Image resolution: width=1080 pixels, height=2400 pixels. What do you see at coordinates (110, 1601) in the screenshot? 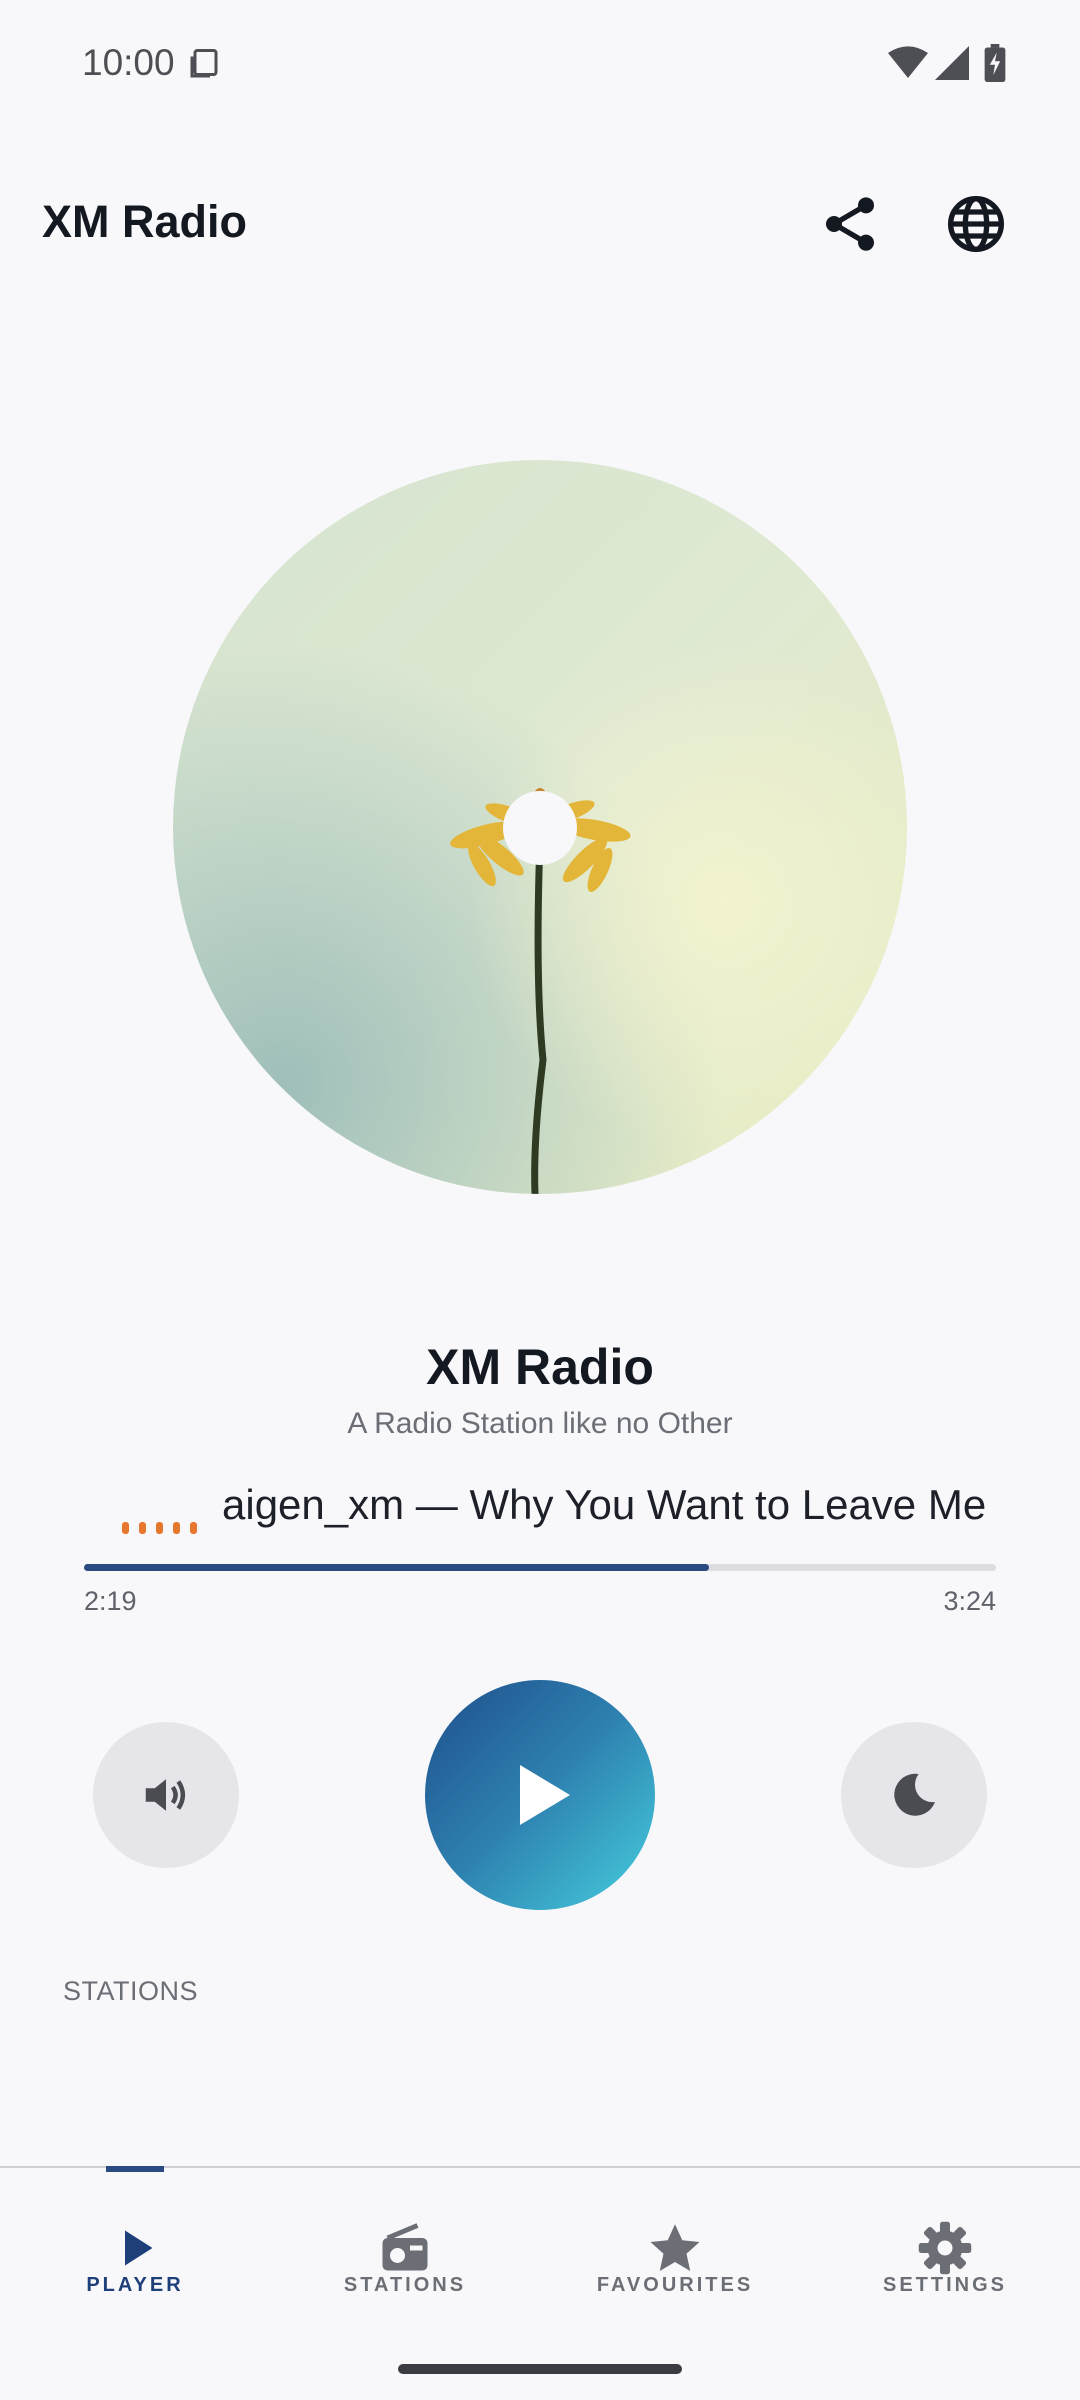
I see `time-elapsed: 2:19` at bounding box center [110, 1601].